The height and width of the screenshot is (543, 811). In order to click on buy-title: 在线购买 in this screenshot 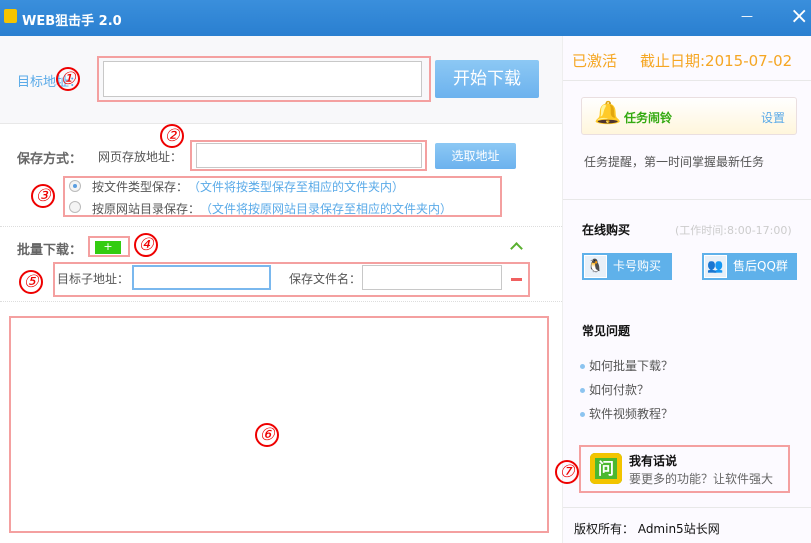, I will do `click(606, 230)`.